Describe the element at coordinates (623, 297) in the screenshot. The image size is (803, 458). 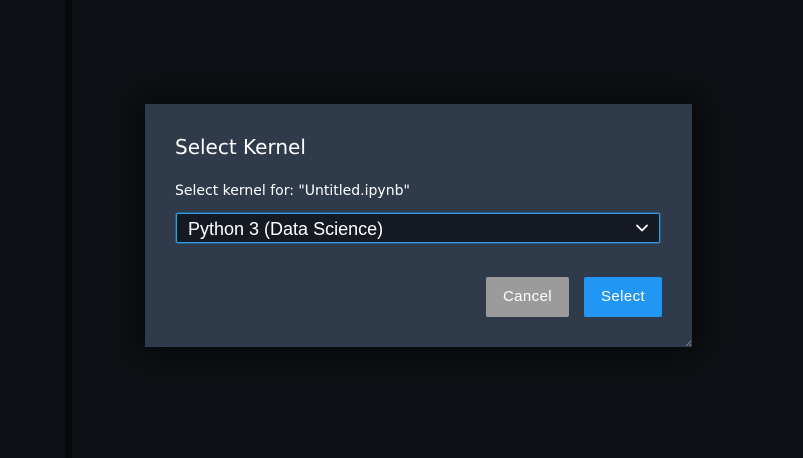
I see `select-button: Select` at that location.